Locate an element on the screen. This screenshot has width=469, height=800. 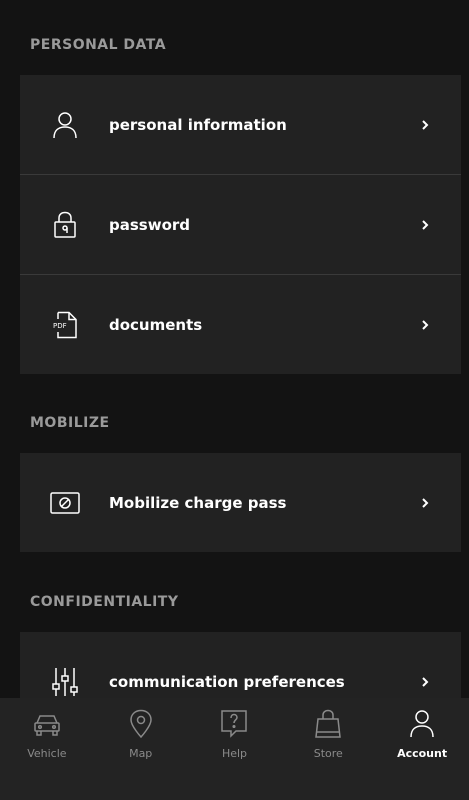
nav-item-vehicle: Vehicle is located at coordinates (47, 749).